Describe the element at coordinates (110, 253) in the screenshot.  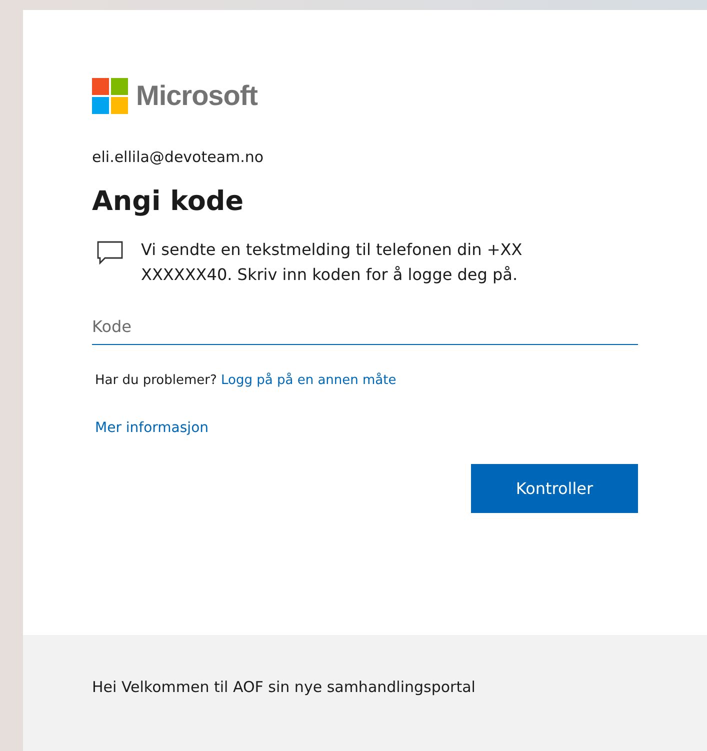
I see `speech-bubble-icon` at that location.